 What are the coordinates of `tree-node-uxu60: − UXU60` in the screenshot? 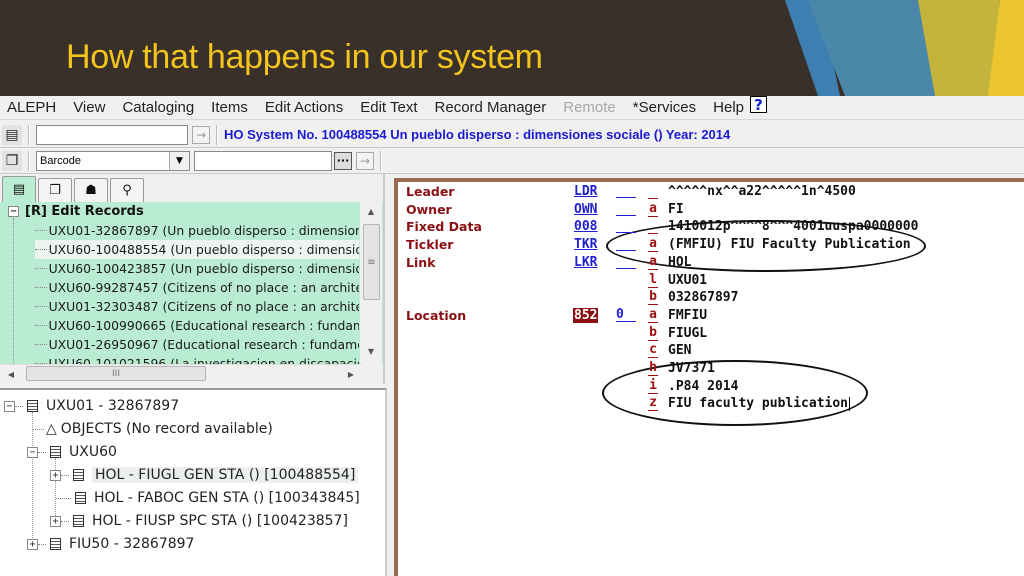 It's located at (72, 452).